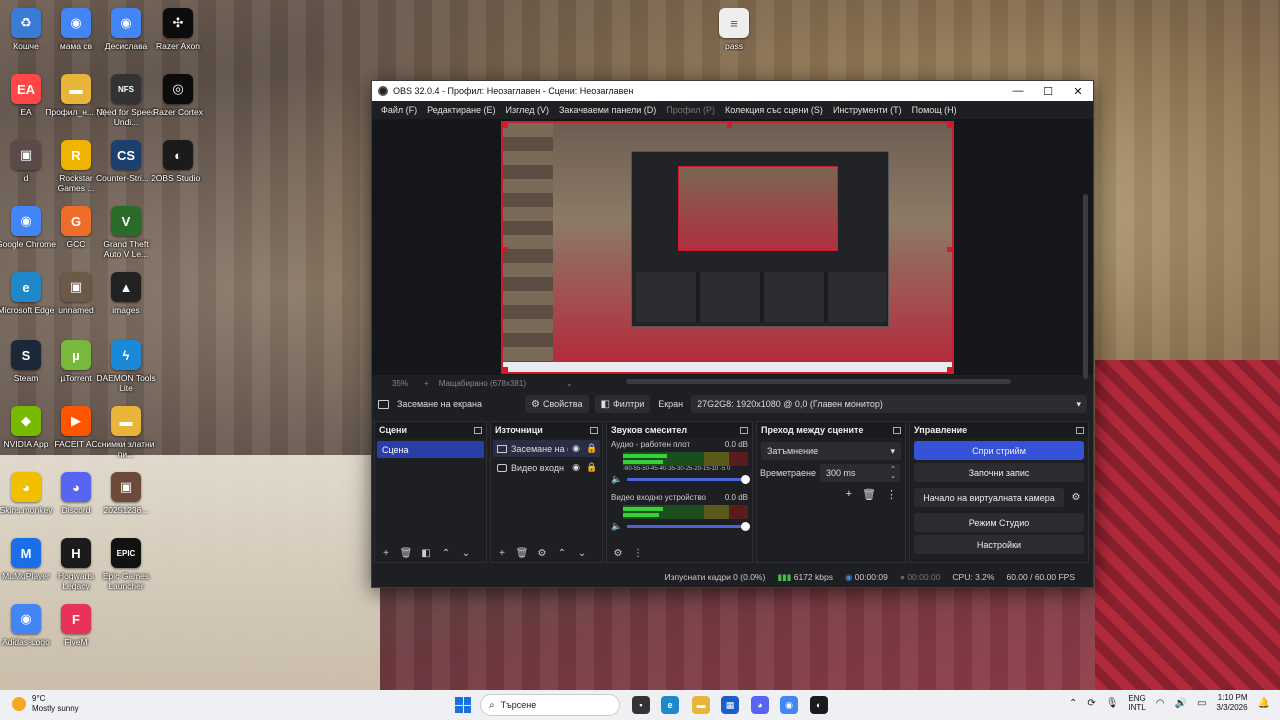 Image resolution: width=1280 pixels, height=720 pixels. I want to click on volume-icon: 🔊, so click(1181, 703).